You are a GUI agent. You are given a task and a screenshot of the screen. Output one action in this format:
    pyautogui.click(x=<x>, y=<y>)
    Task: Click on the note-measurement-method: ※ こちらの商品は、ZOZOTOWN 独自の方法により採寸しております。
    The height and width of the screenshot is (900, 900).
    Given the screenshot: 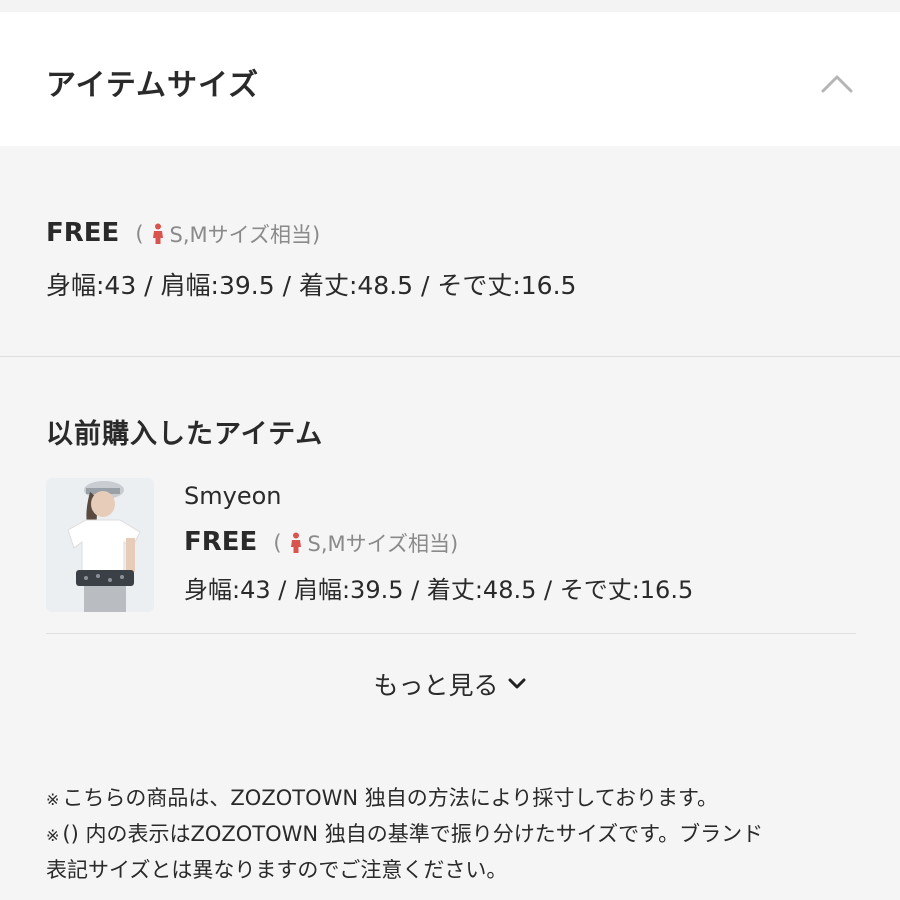 What is the action you would take?
    pyautogui.click(x=456, y=799)
    